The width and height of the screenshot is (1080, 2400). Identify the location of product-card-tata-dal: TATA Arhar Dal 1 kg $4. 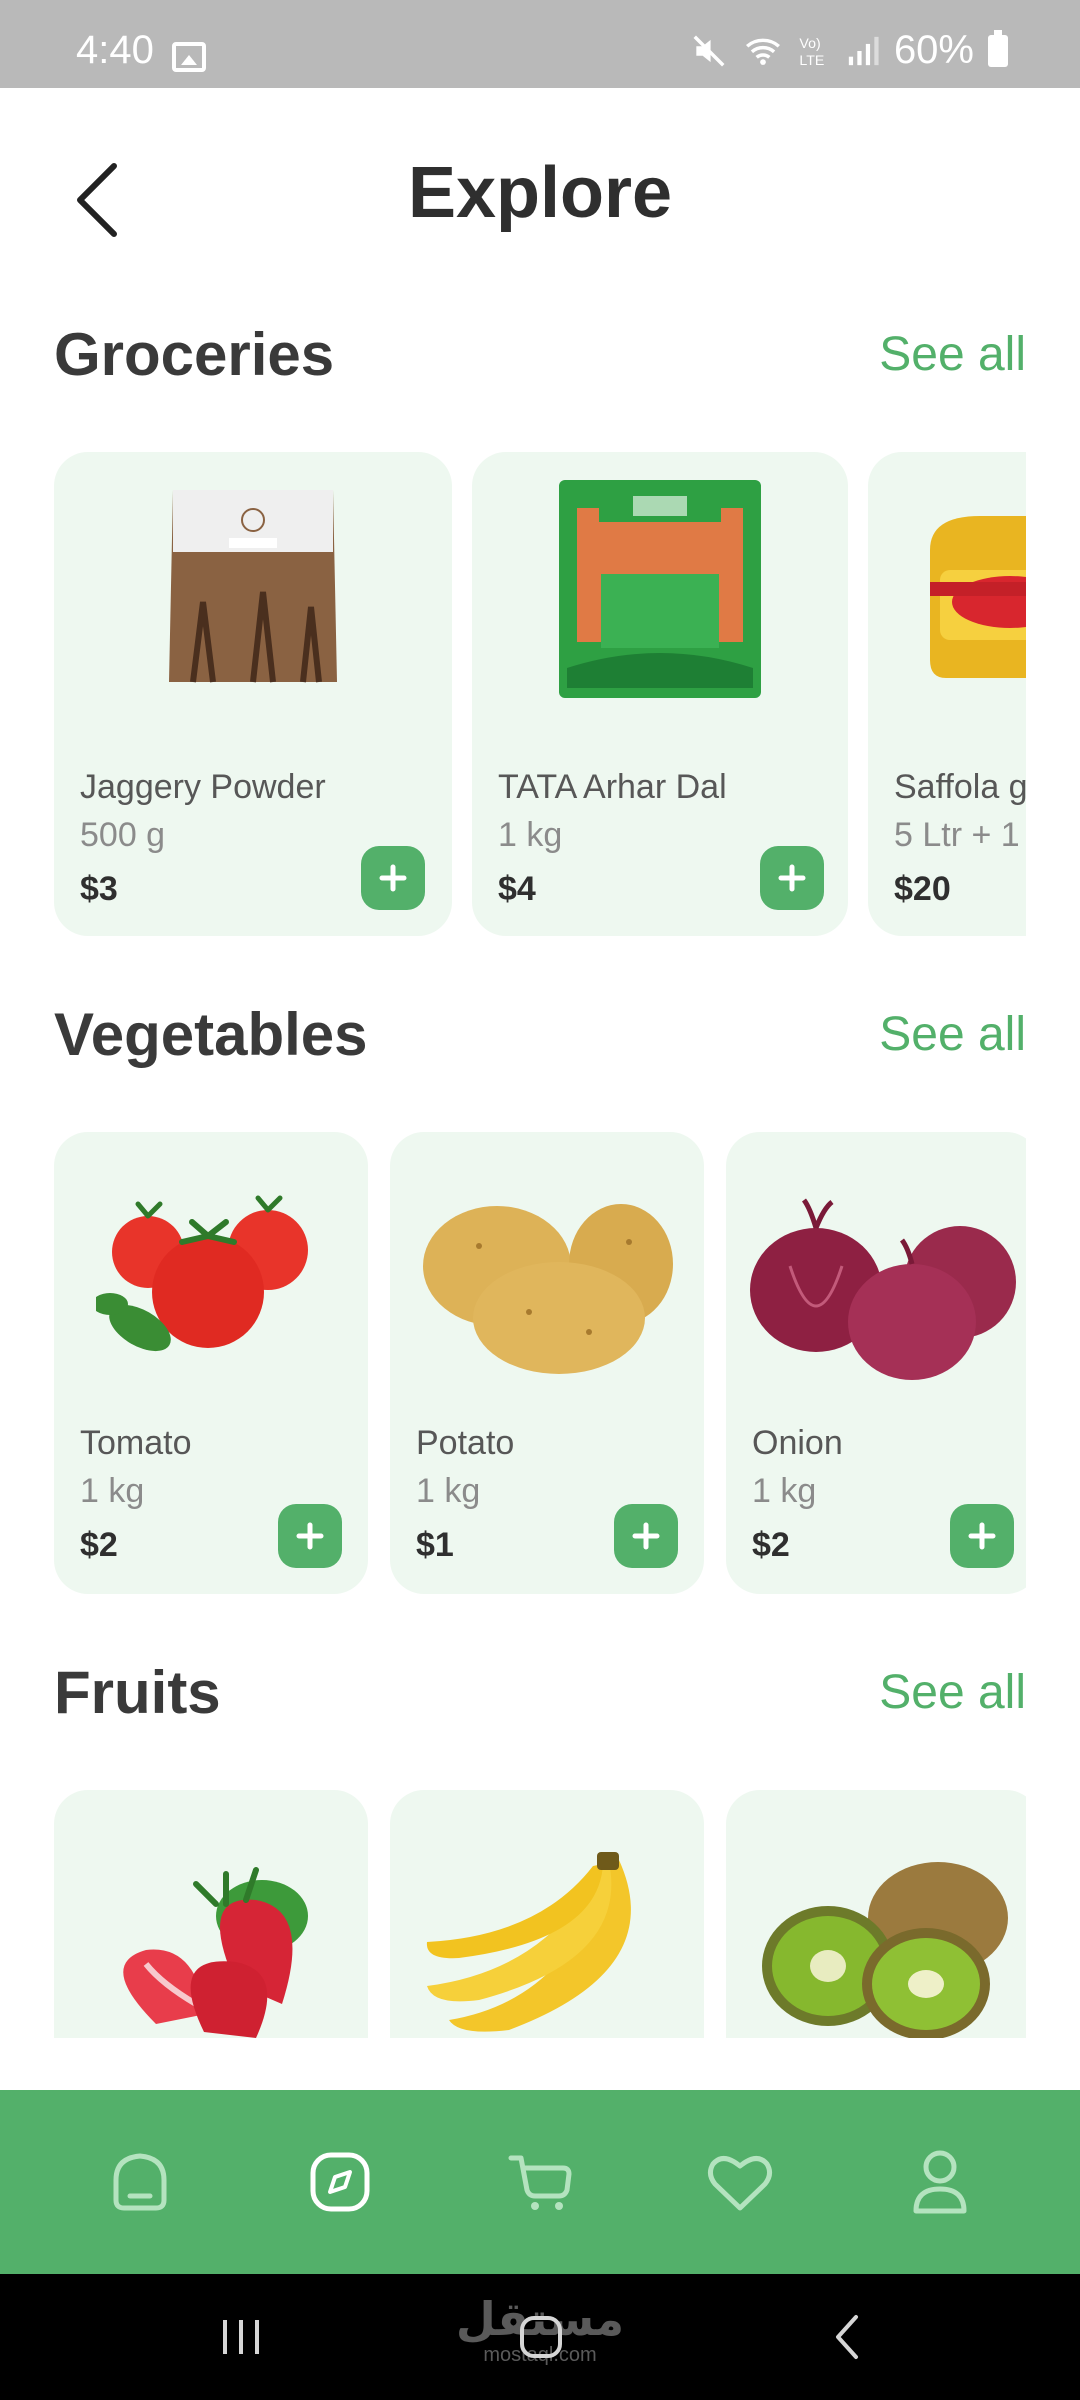
(660, 694).